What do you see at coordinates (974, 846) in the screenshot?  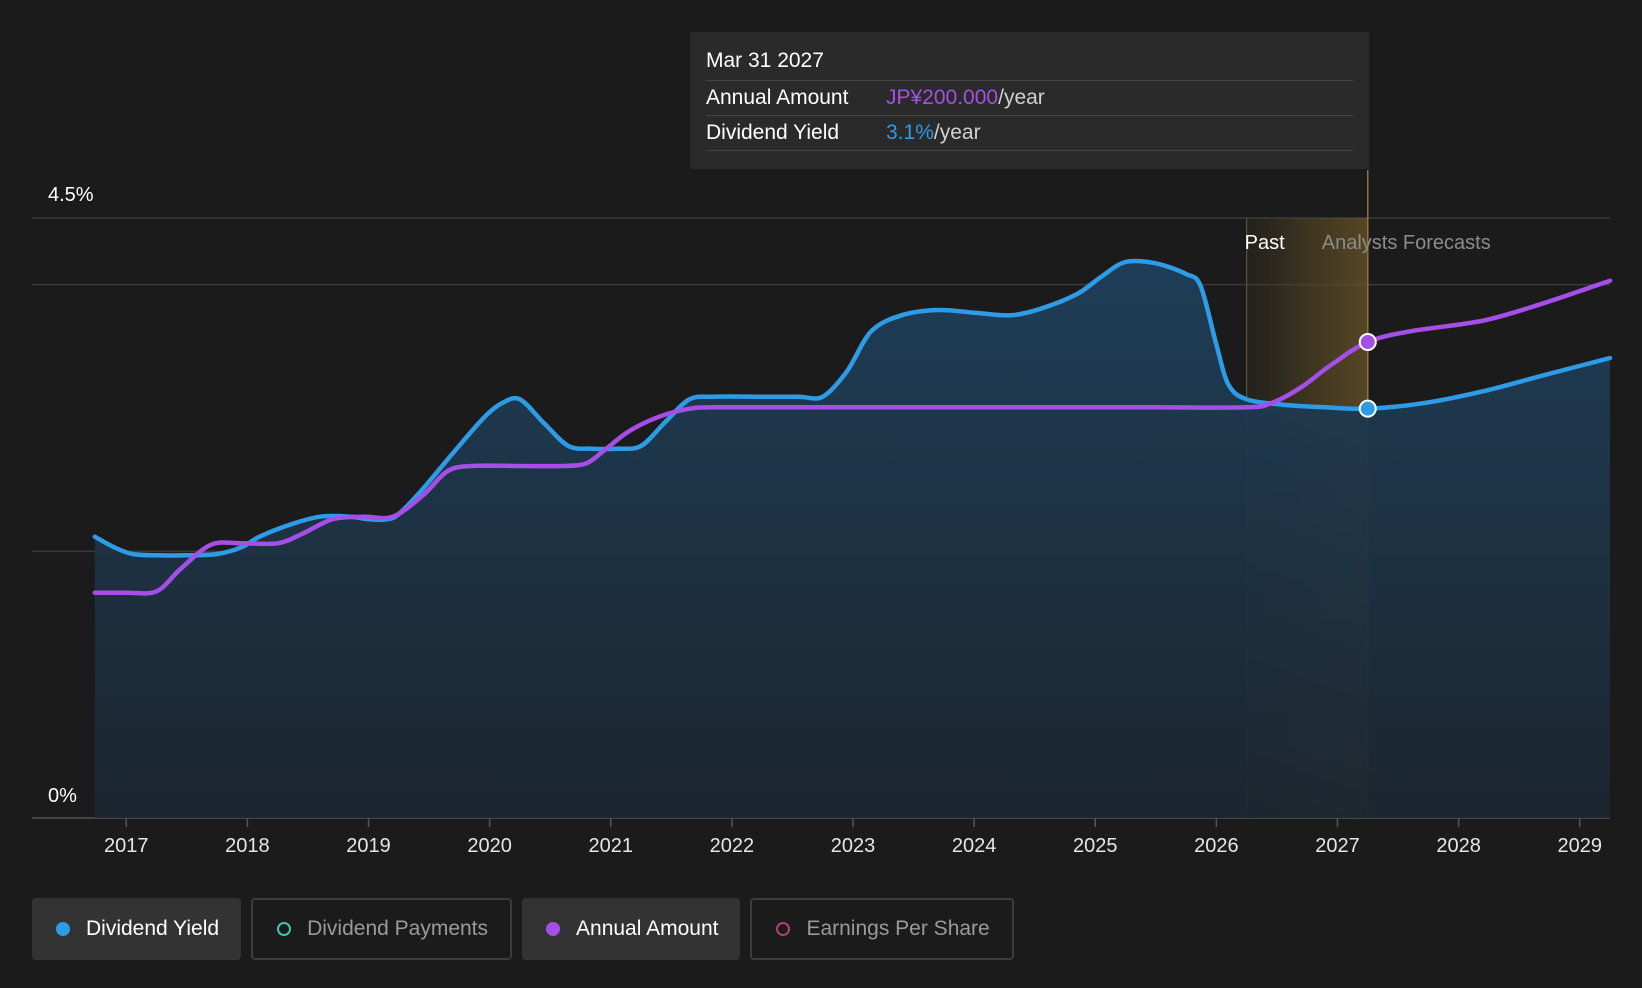 I see `x-tick-label: 2024` at bounding box center [974, 846].